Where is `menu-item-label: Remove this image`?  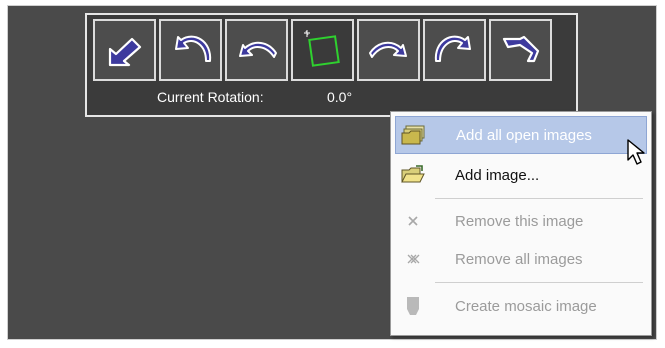 menu-item-label: Remove this image is located at coordinates (519, 221).